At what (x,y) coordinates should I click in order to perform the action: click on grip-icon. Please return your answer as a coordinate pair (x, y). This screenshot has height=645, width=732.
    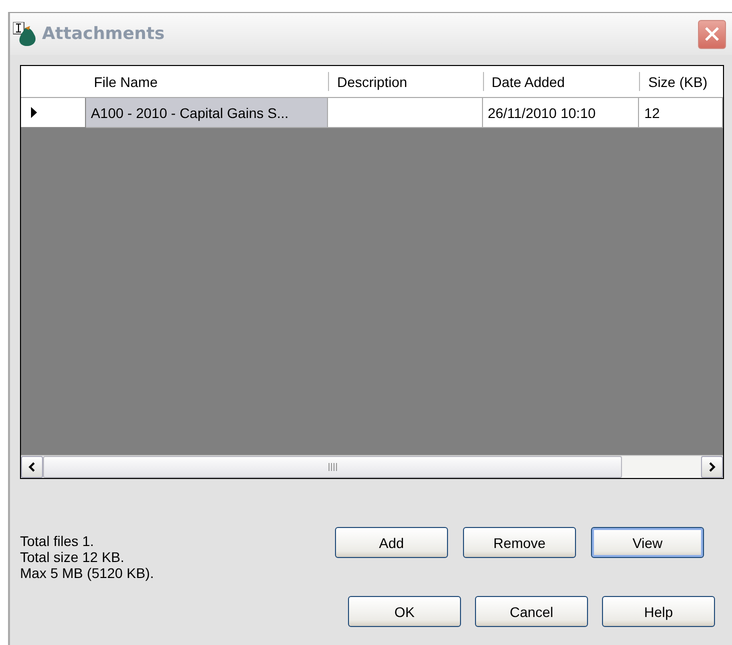
    Looking at the image, I should click on (333, 467).